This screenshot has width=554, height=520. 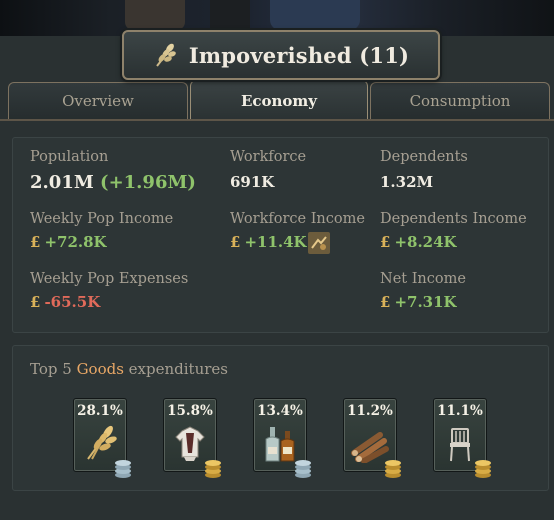 I want to click on weekly-income-value: £ +72.8K, so click(x=68, y=242).